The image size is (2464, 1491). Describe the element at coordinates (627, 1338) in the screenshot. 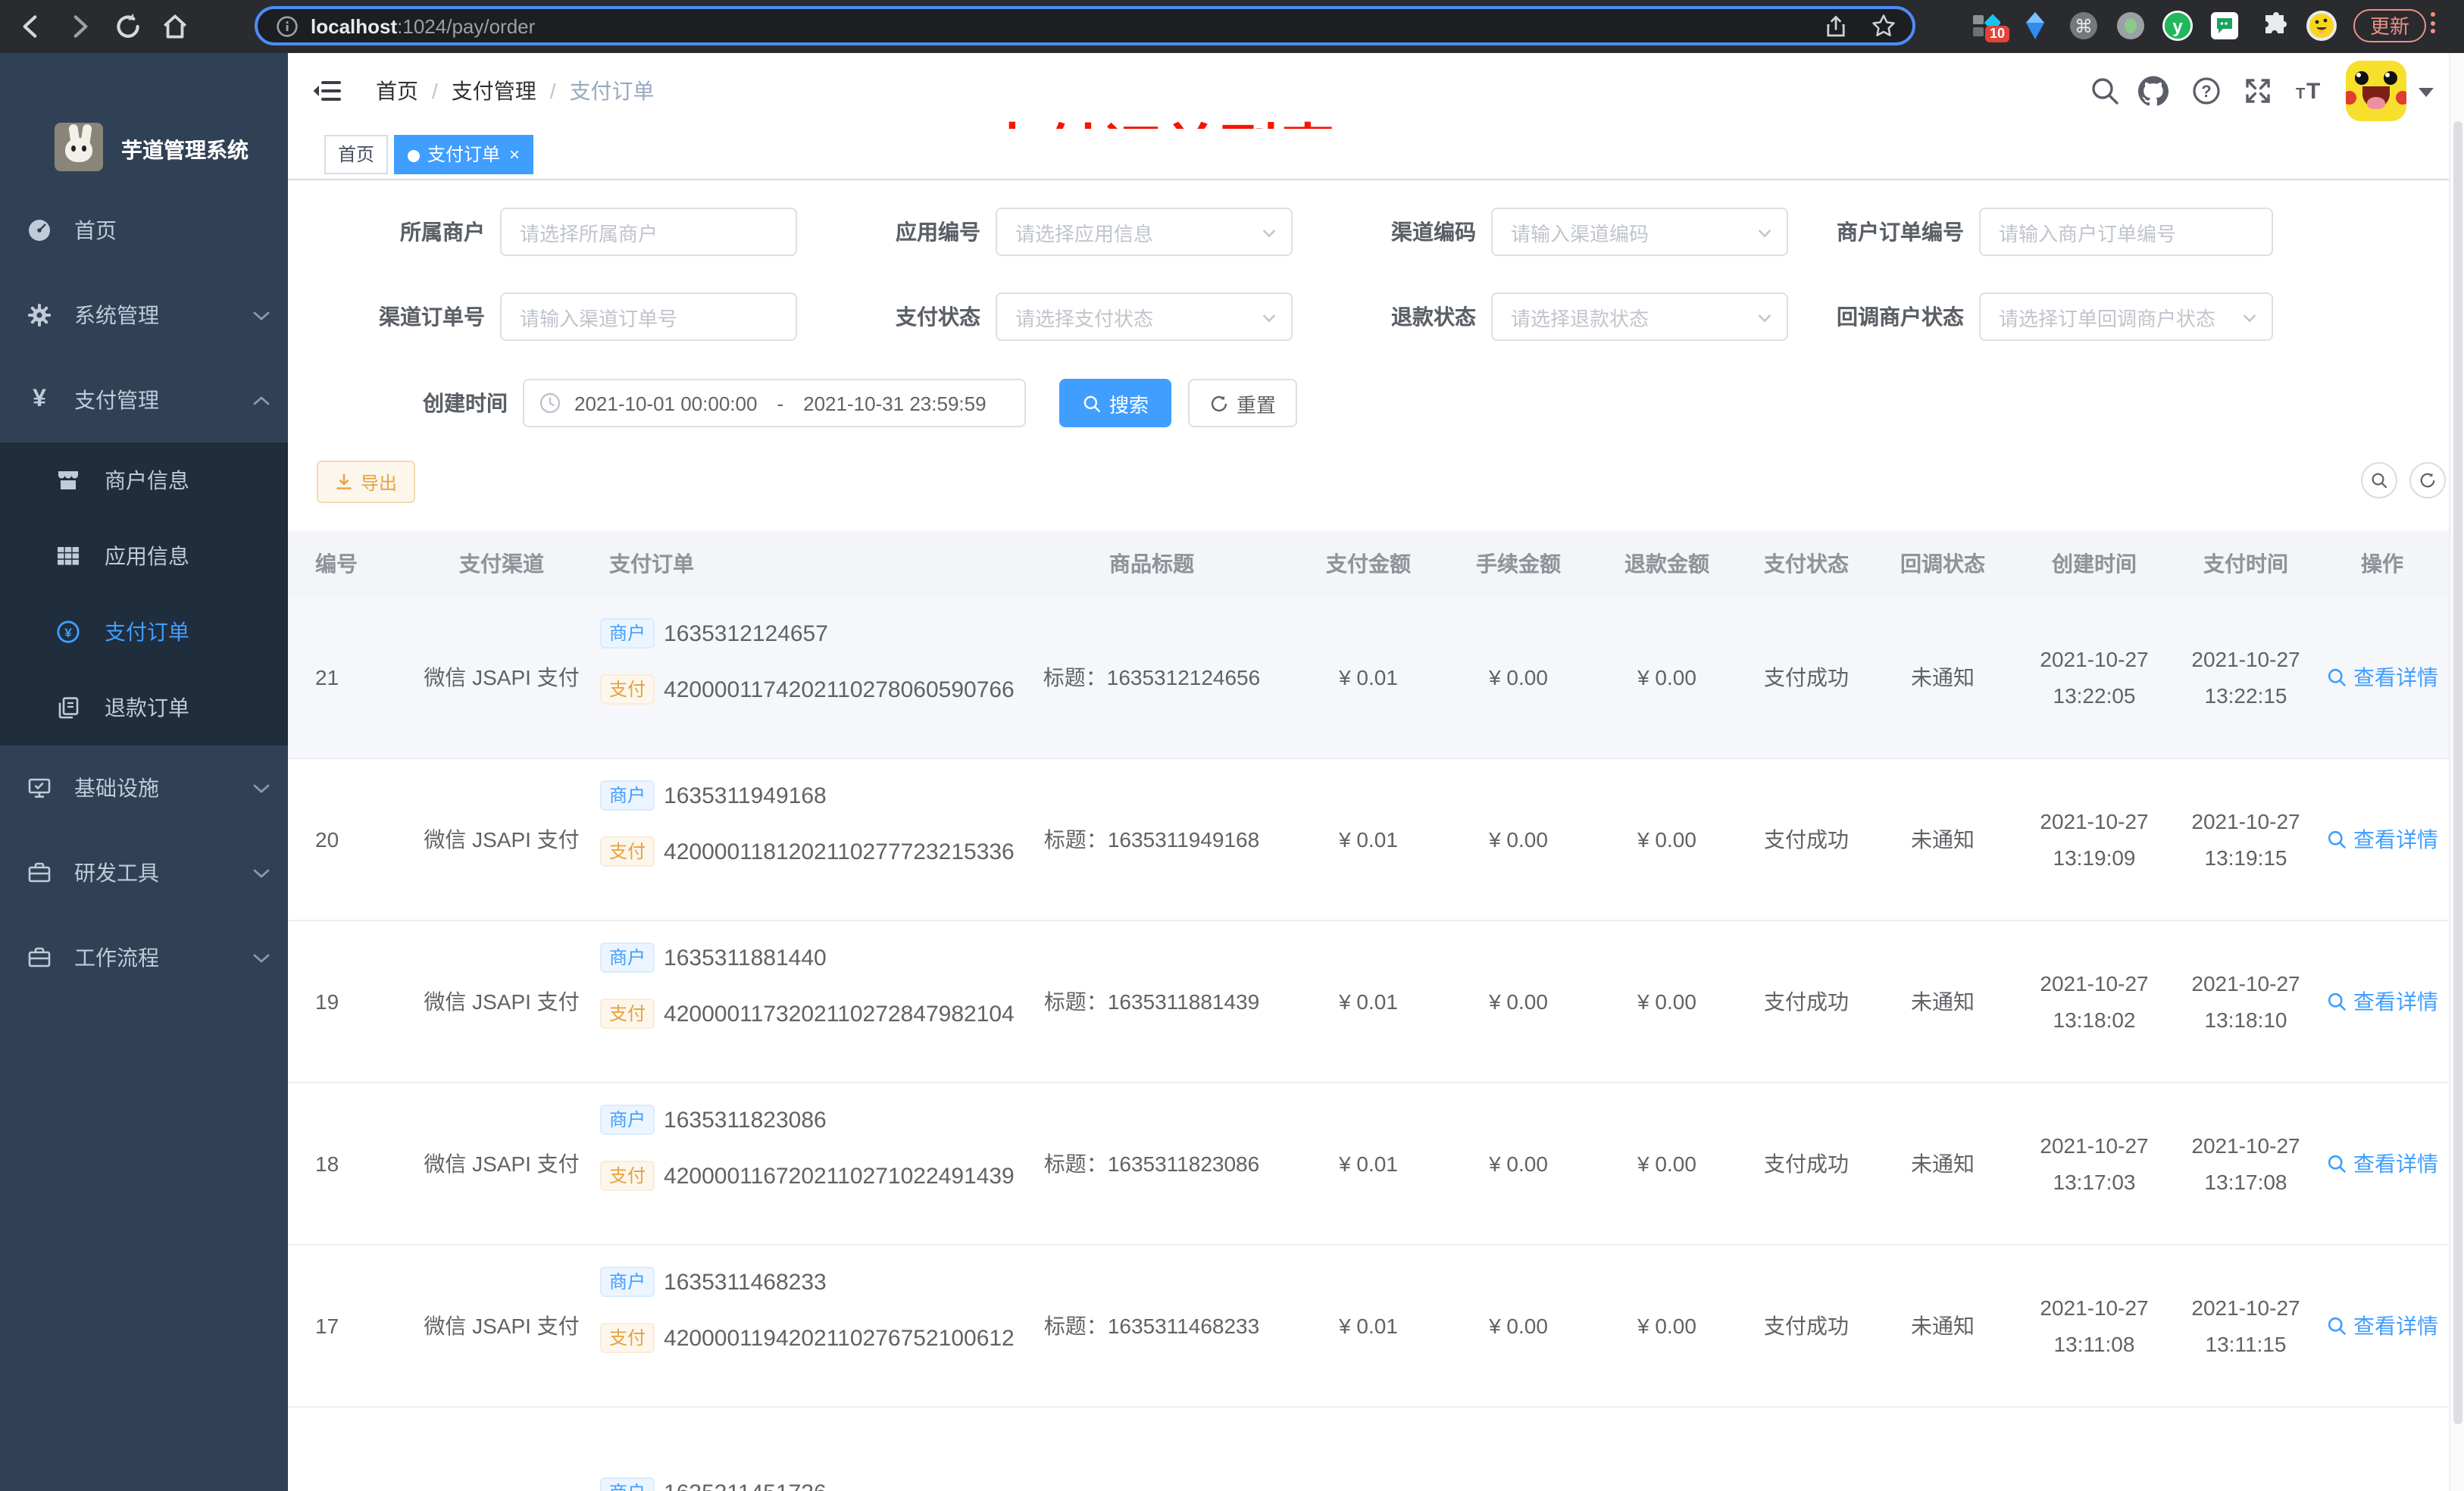

I see `pay-tag: 支付` at that location.